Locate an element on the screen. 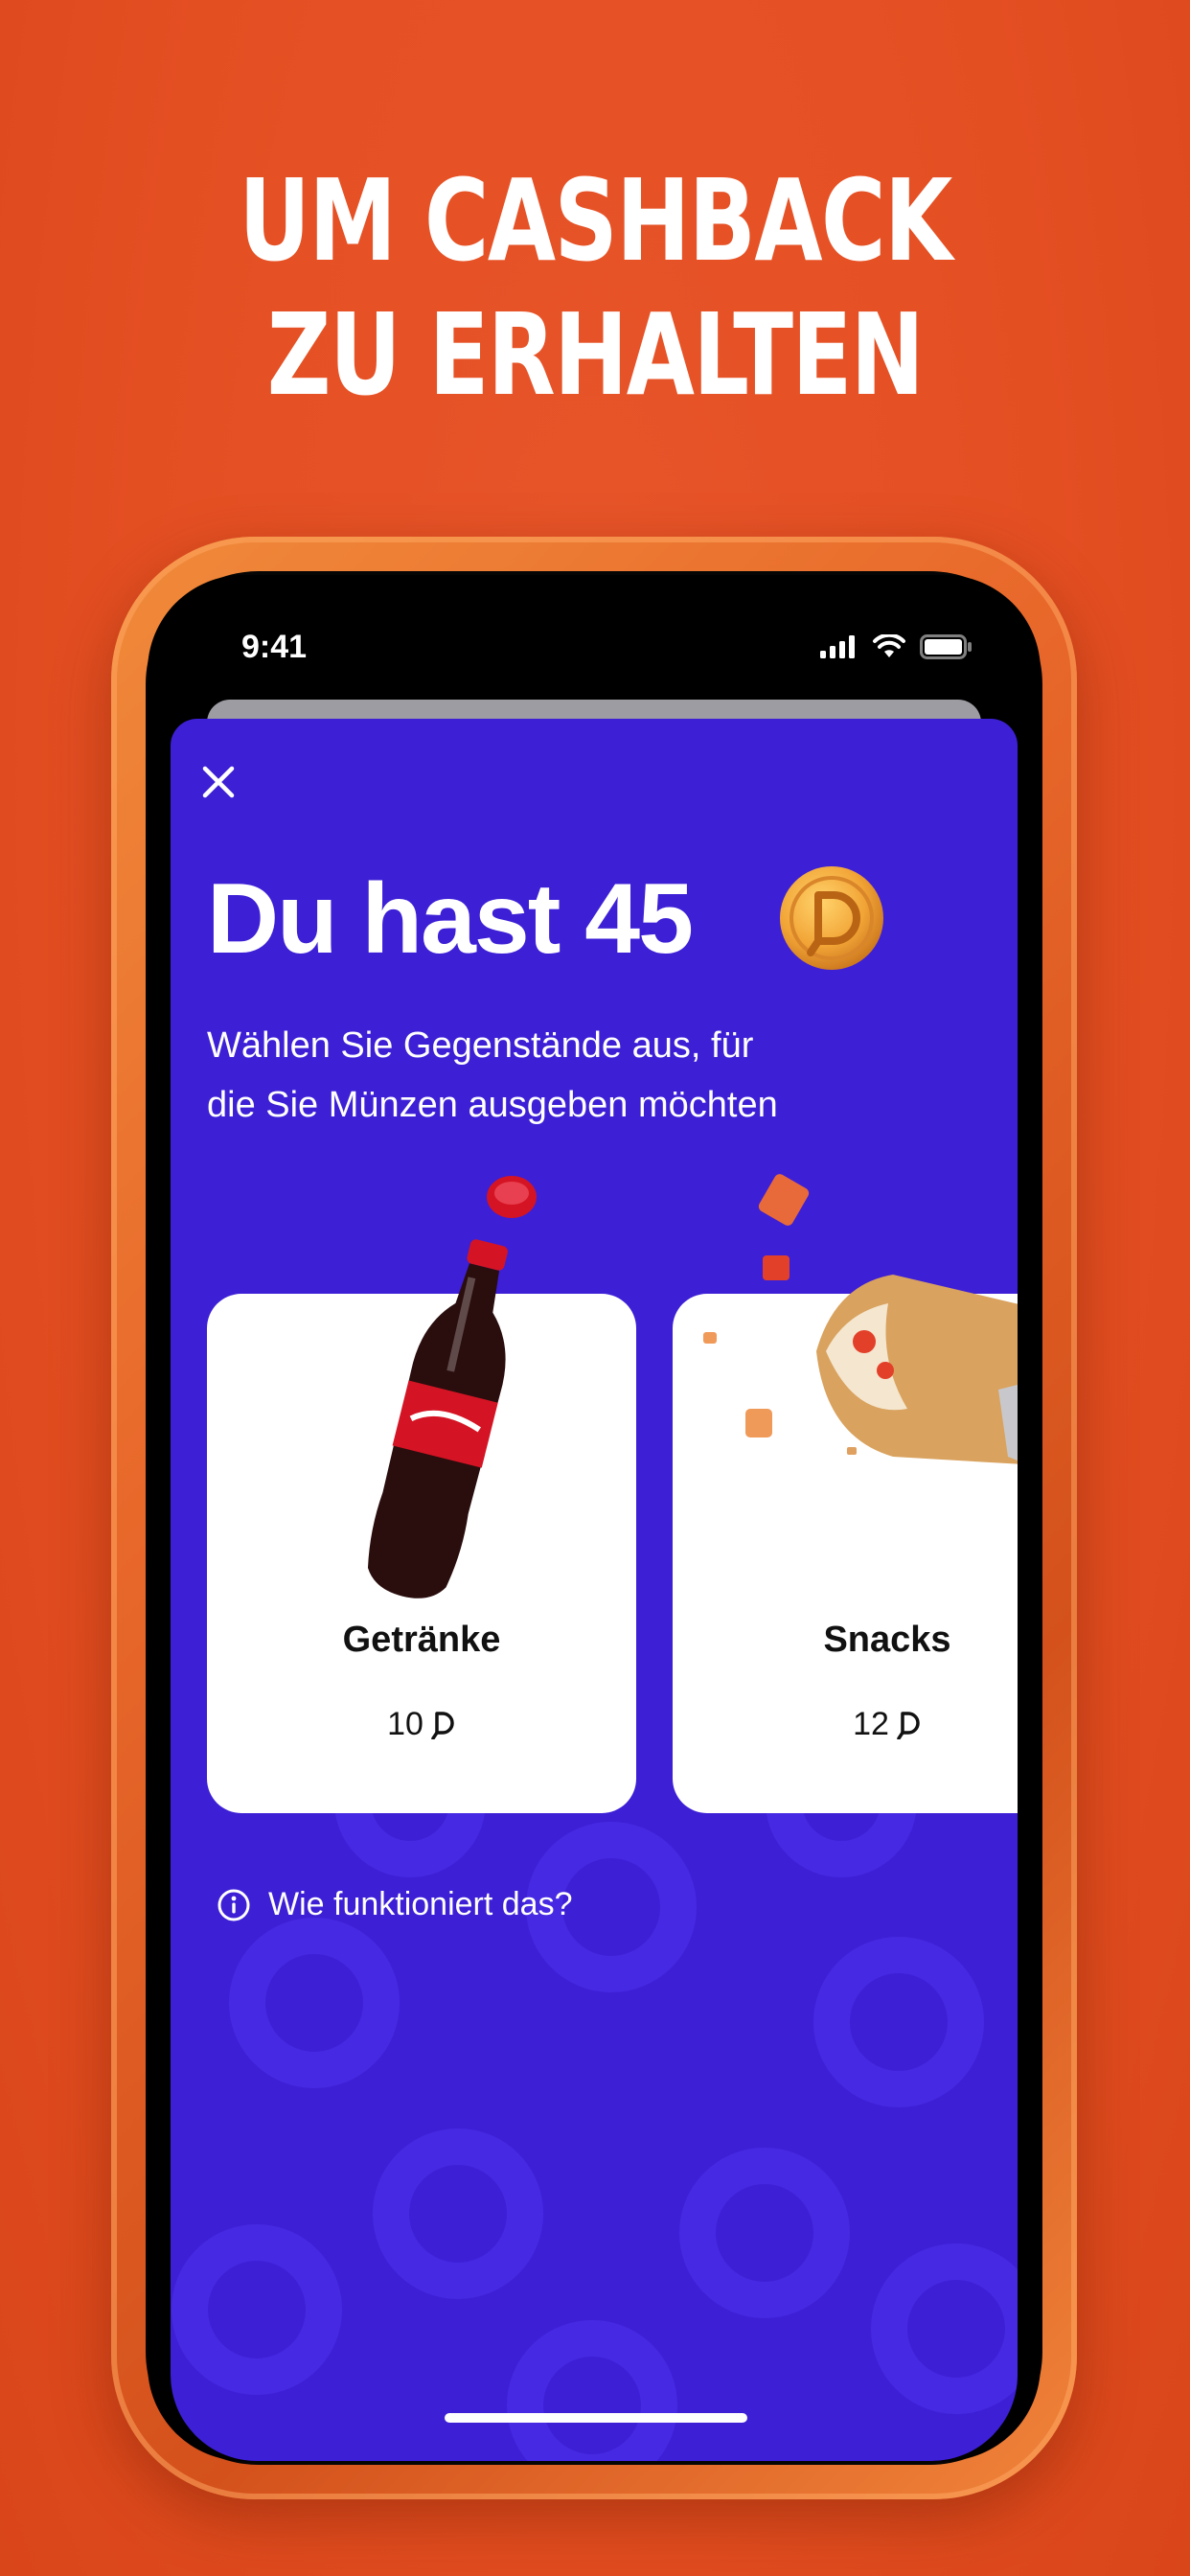 Image resolution: width=1190 pixels, height=2576 pixels. card-price: 12 is located at coordinates (845, 1724).